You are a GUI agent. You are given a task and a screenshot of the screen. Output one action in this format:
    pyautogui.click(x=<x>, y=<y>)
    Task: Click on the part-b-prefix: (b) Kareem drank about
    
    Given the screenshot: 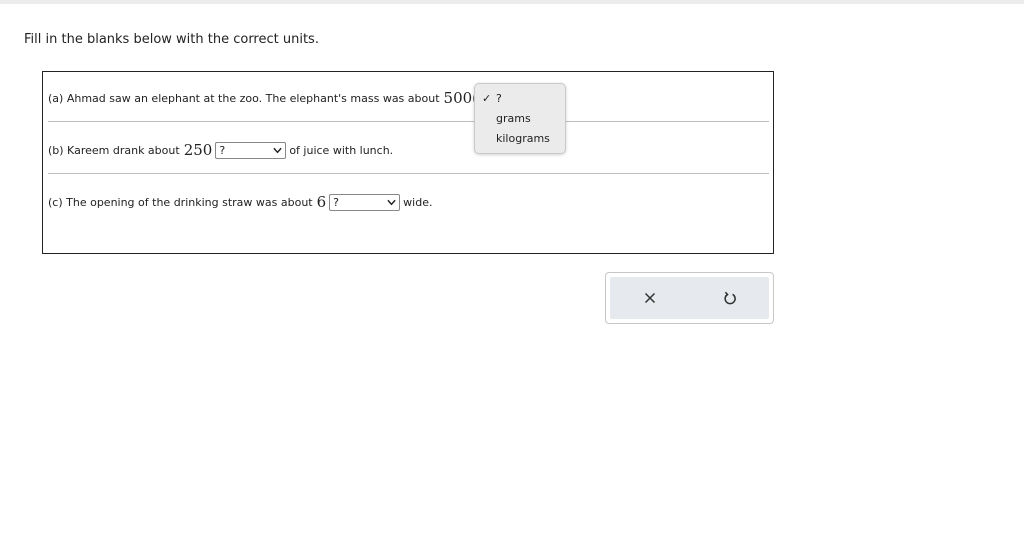 What is the action you would take?
    pyautogui.click(x=114, y=150)
    